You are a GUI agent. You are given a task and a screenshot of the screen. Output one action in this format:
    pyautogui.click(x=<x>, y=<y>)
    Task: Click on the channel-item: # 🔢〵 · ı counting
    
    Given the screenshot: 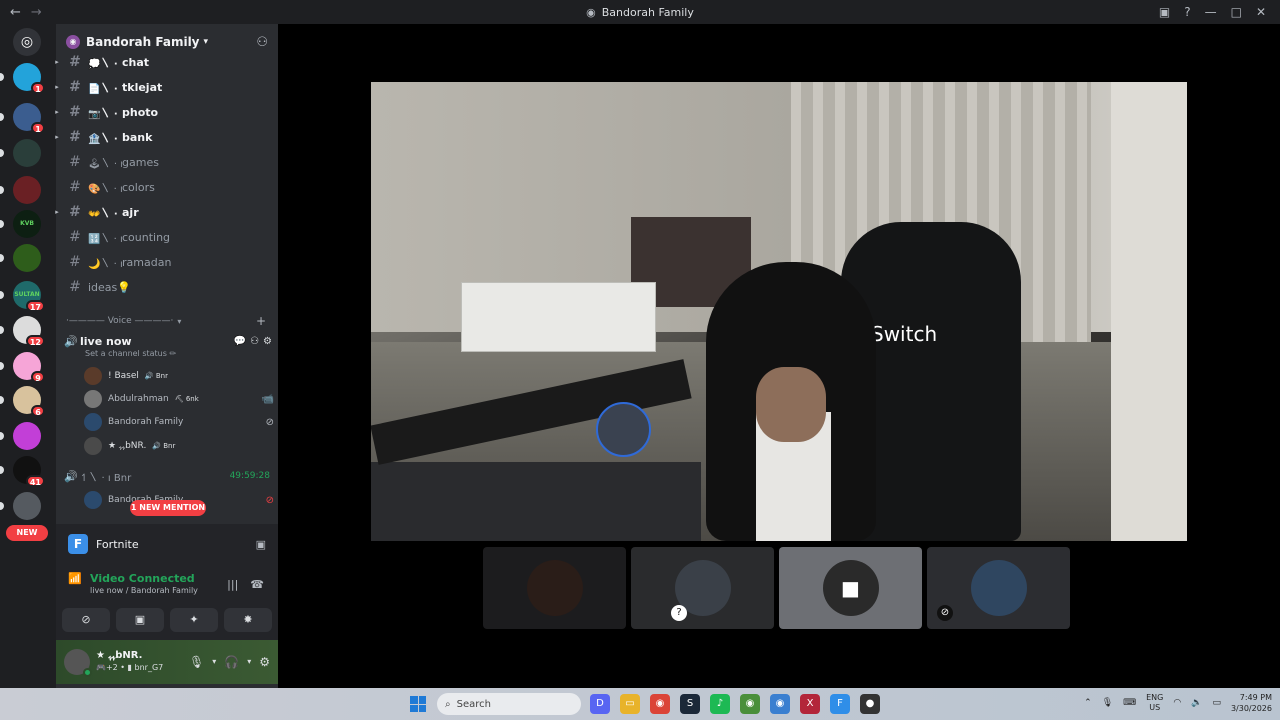 What is the action you would take?
    pyautogui.click(x=167, y=237)
    